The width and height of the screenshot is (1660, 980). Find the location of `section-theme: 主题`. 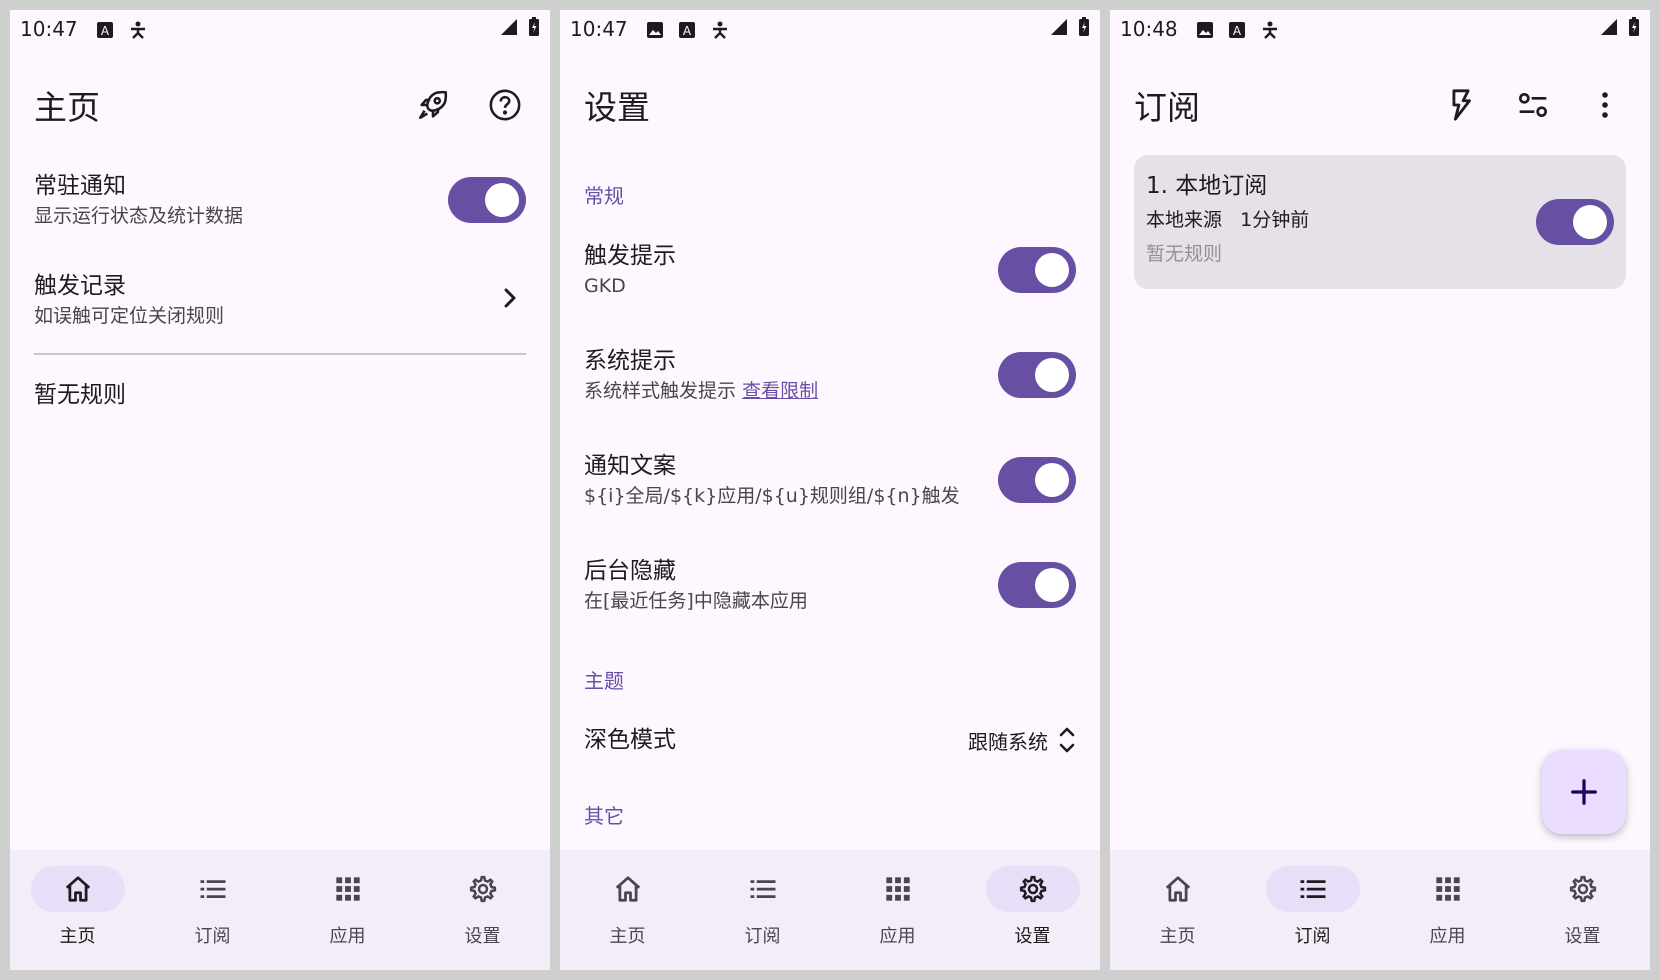

section-theme: 主题 is located at coordinates (604, 681).